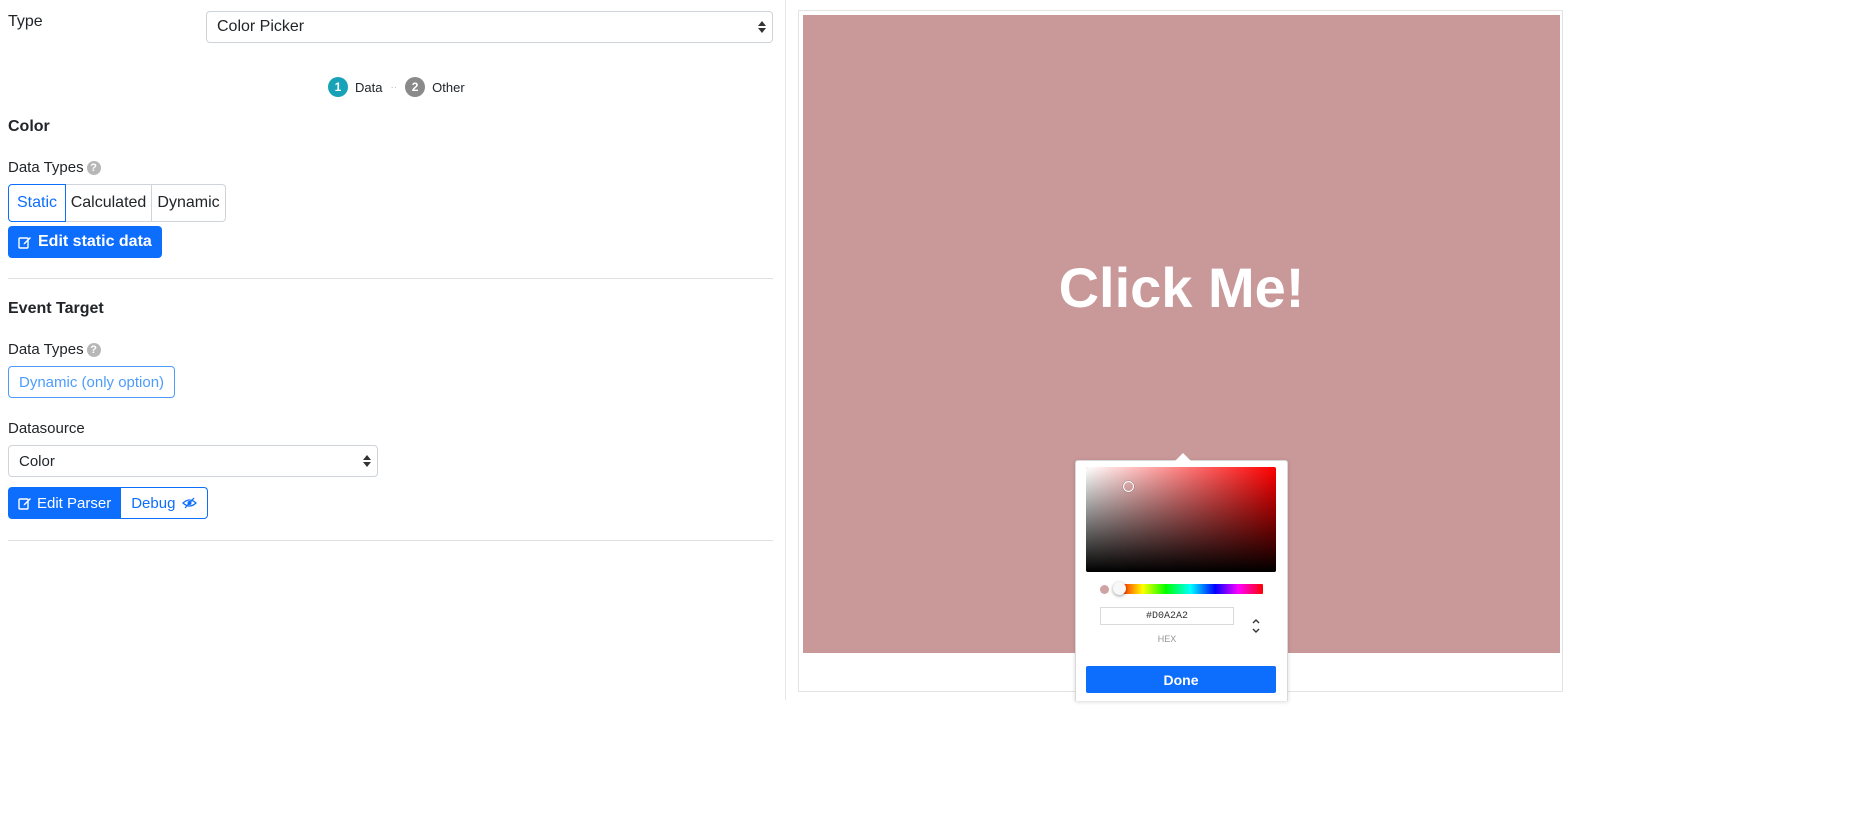 This screenshot has width=1865, height=833. Describe the element at coordinates (1167, 639) in the screenshot. I see `hex-mode-label: HEX` at that location.